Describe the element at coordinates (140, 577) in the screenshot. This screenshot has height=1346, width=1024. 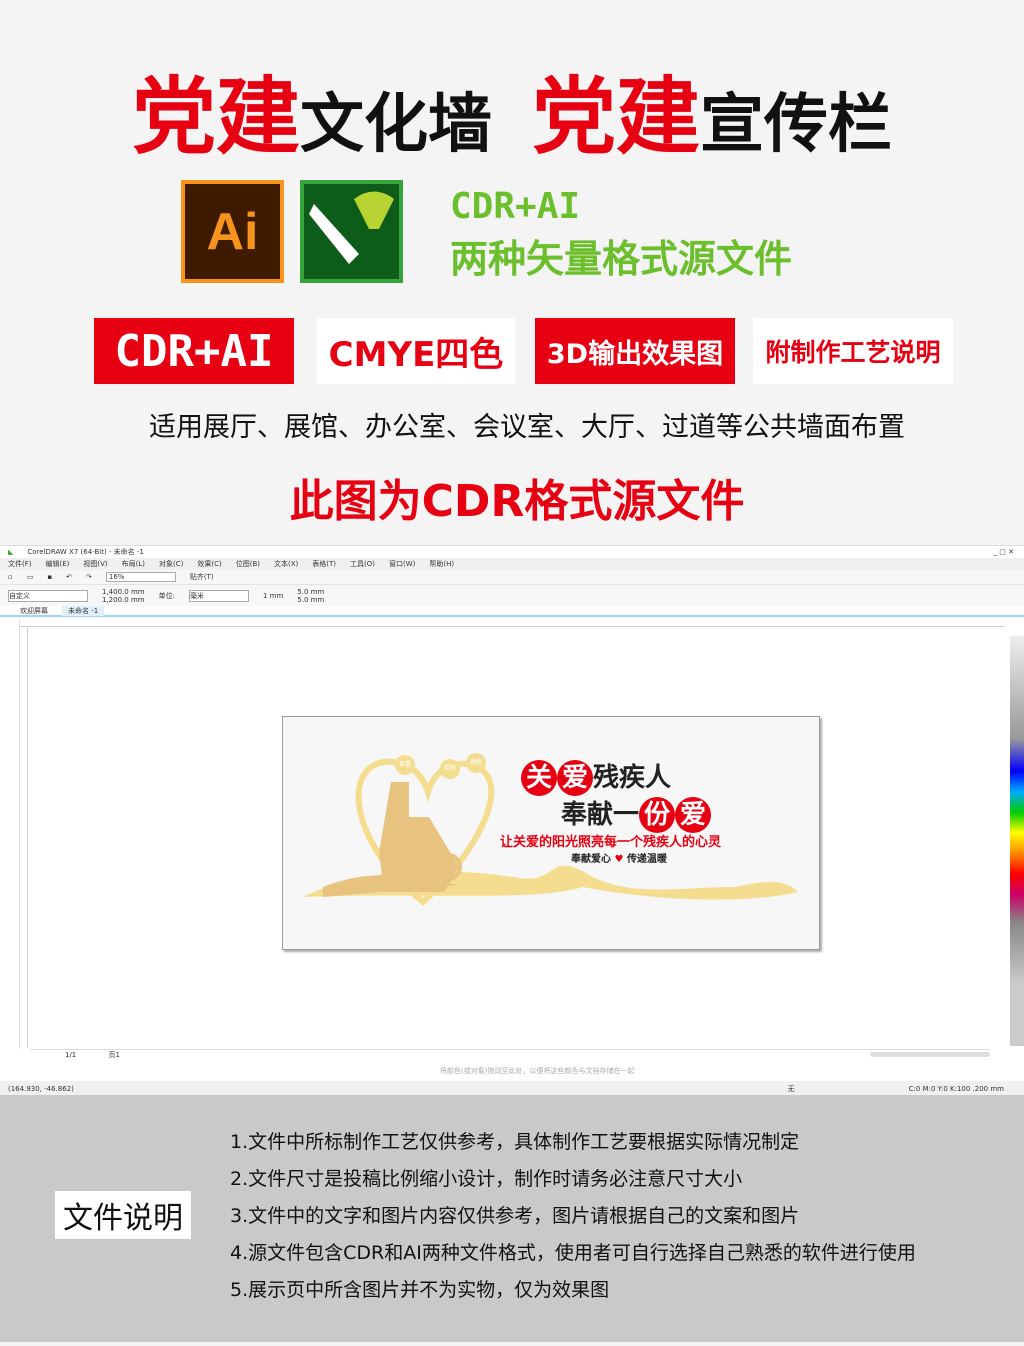
I see `zoom-select: 16%` at that location.